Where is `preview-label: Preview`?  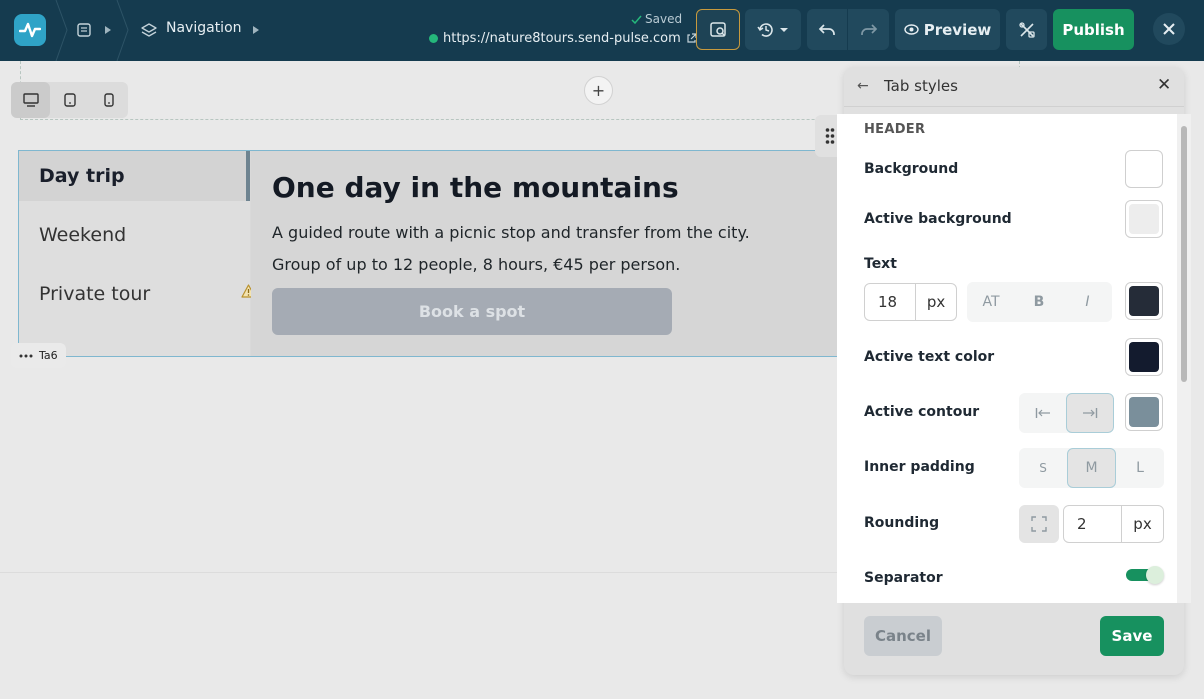 preview-label: Preview is located at coordinates (957, 29).